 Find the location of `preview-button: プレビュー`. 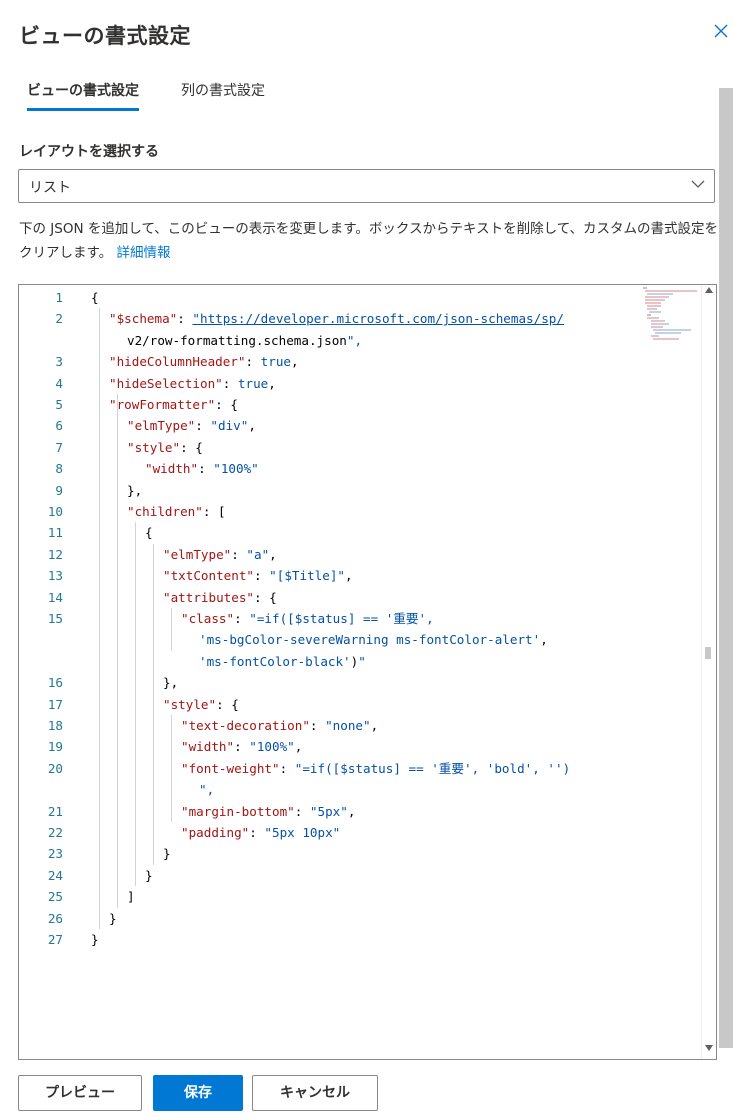

preview-button: プレビュー is located at coordinates (80, 1093).